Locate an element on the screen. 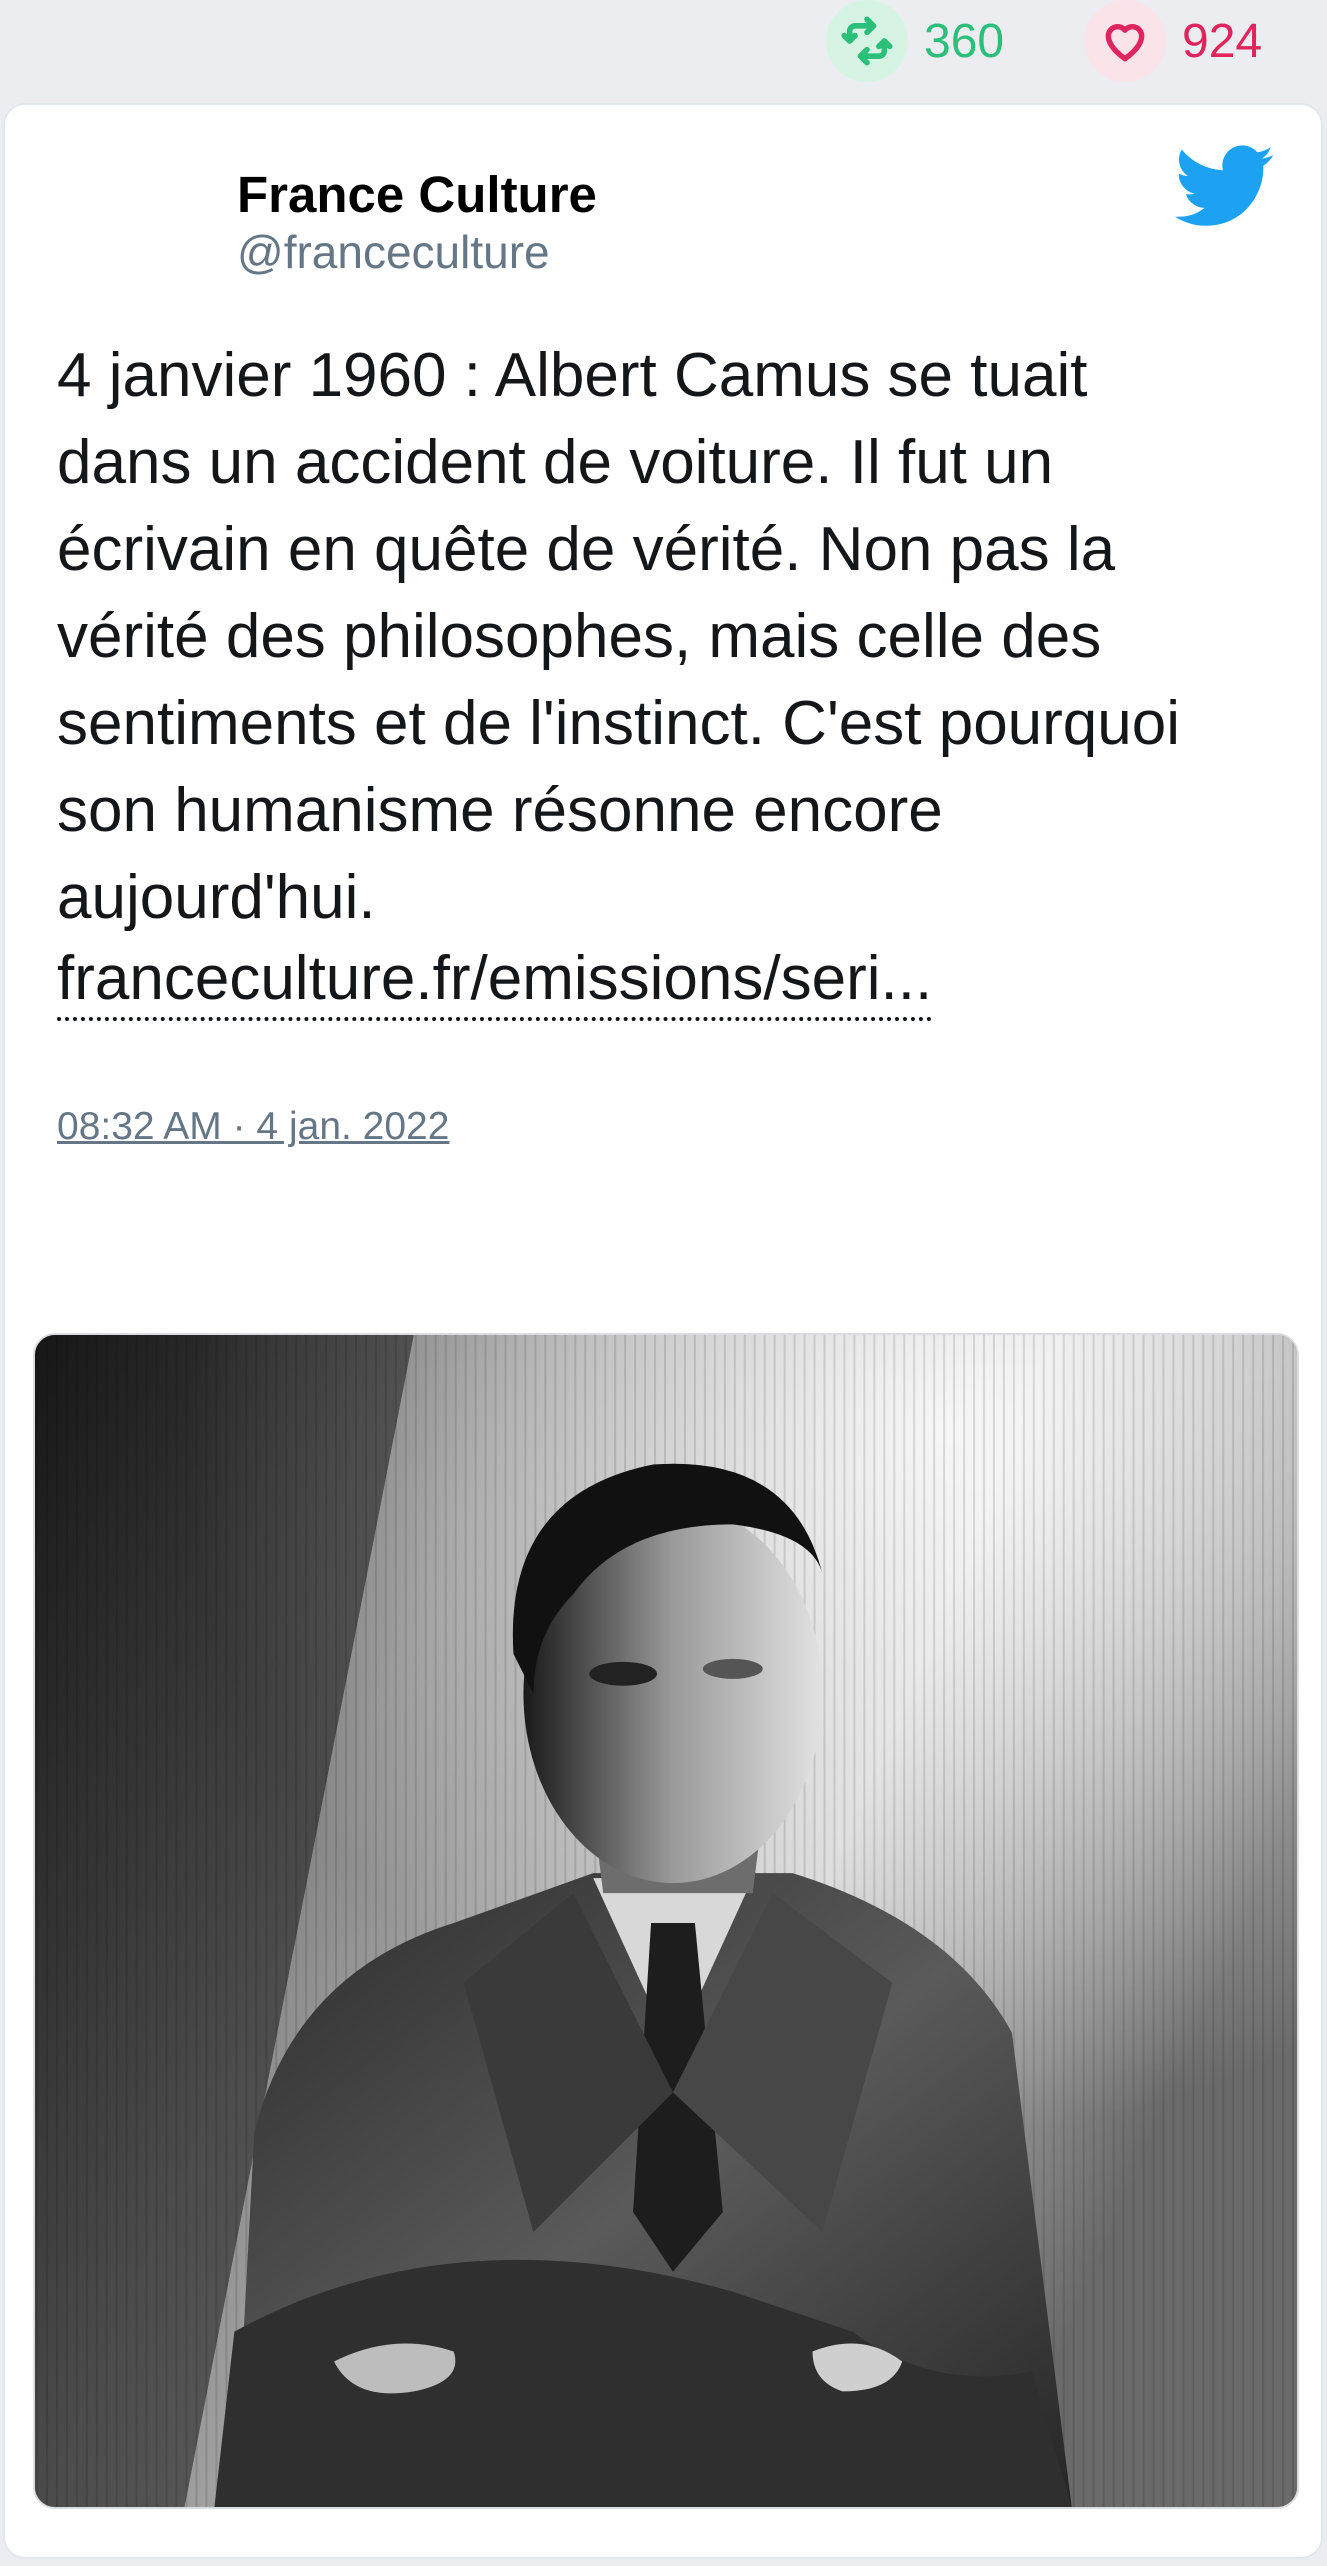 Image resolution: width=1327 pixels, height=2566 pixels. engagement-stats: 360 924 is located at coordinates (663, 50).